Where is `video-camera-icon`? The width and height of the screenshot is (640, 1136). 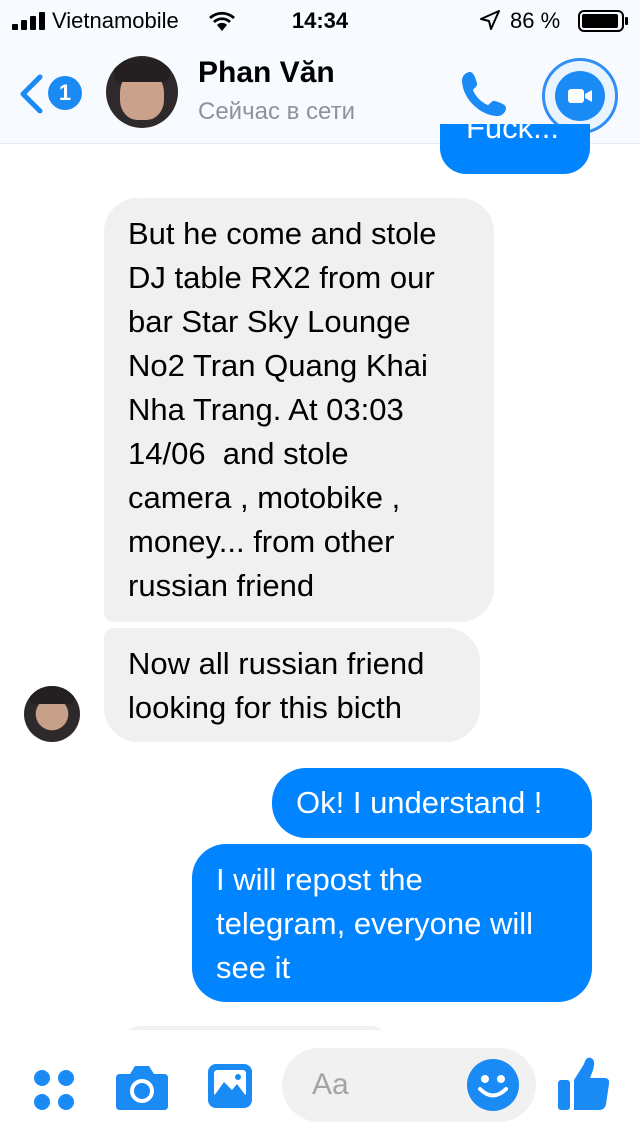 video-camera-icon is located at coordinates (580, 96).